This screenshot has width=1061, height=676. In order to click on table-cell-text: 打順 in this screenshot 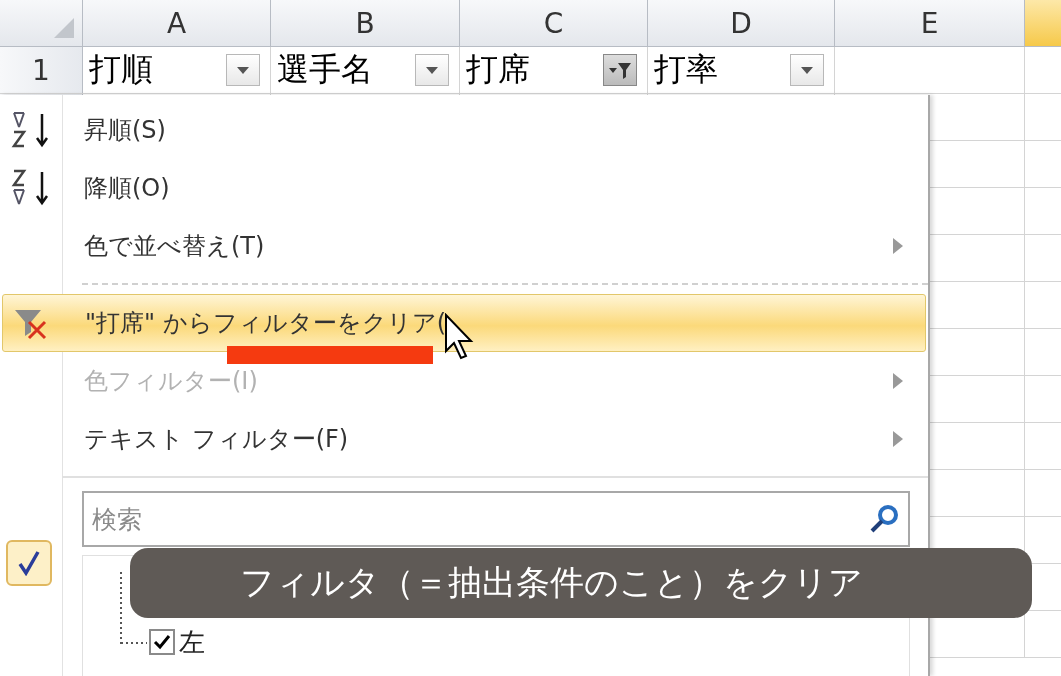, I will do `click(121, 69)`.